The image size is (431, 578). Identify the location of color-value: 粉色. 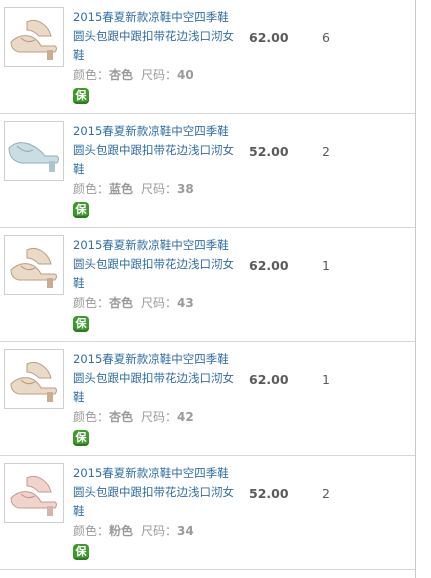
(121, 531).